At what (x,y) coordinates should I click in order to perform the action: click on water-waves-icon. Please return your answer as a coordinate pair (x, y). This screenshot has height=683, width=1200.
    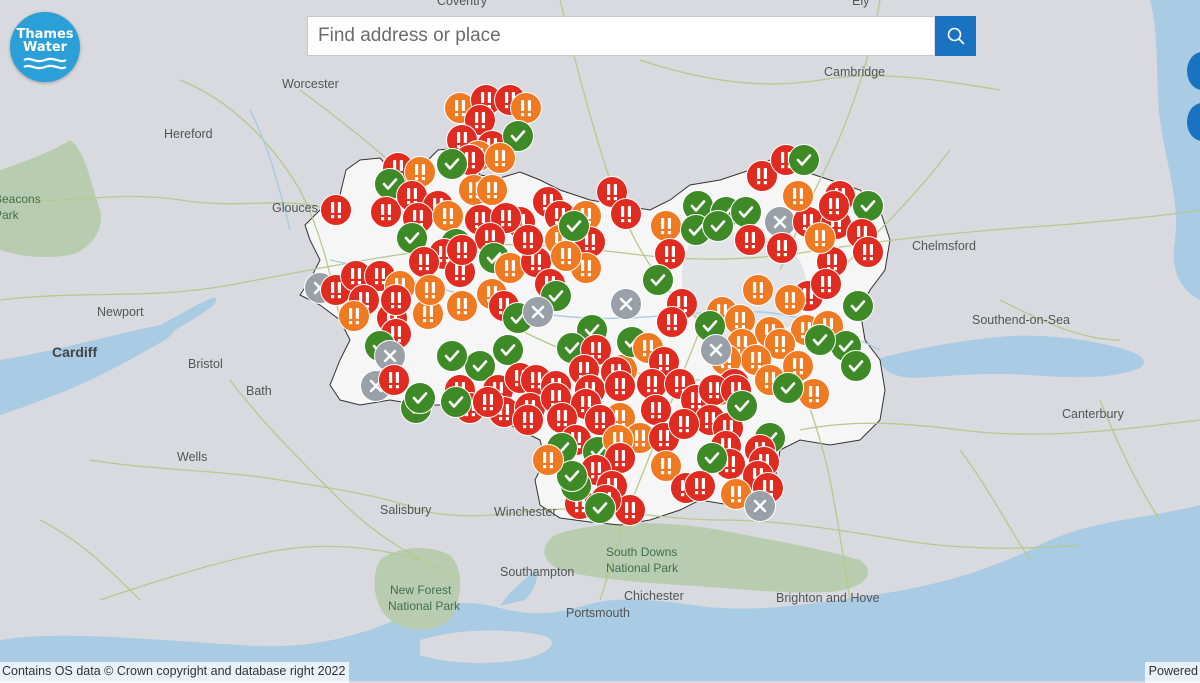
    Looking at the image, I should click on (45, 63).